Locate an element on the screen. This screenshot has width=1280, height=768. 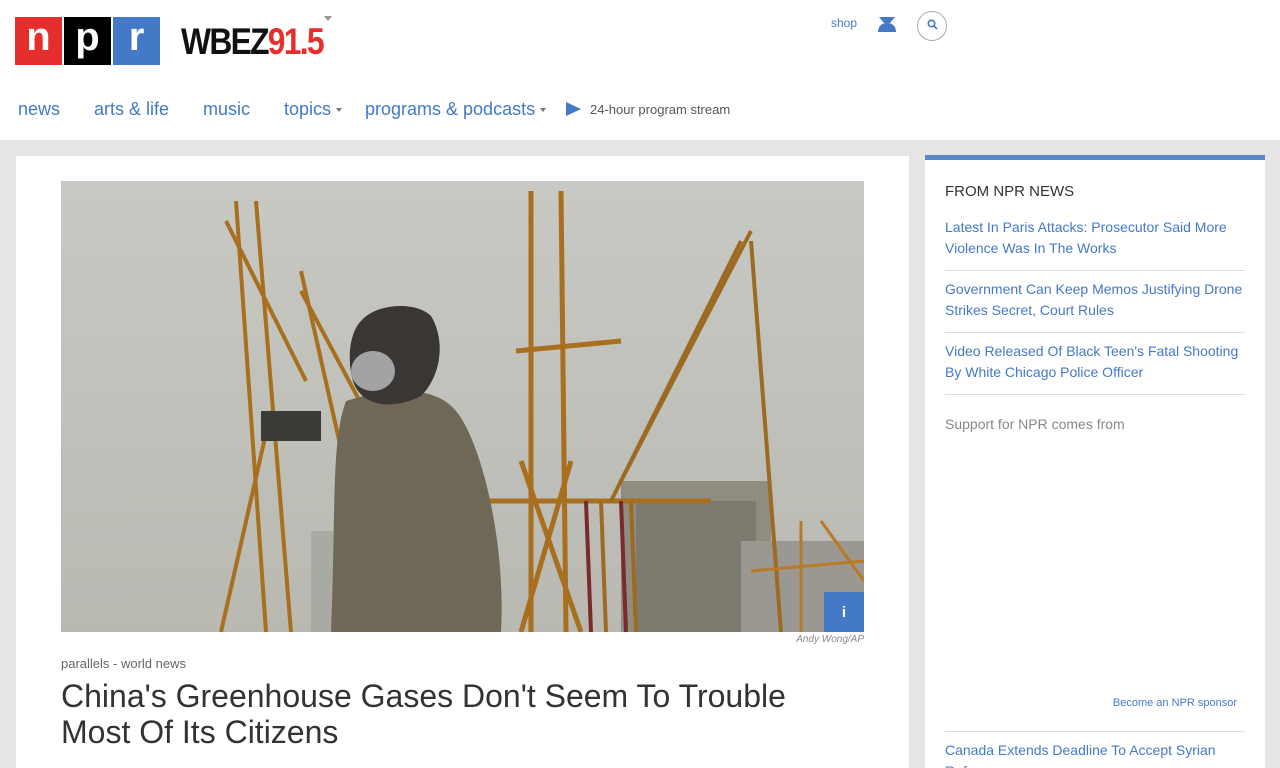
station-logo-call-letters: WBEZ is located at coordinates (225, 41).